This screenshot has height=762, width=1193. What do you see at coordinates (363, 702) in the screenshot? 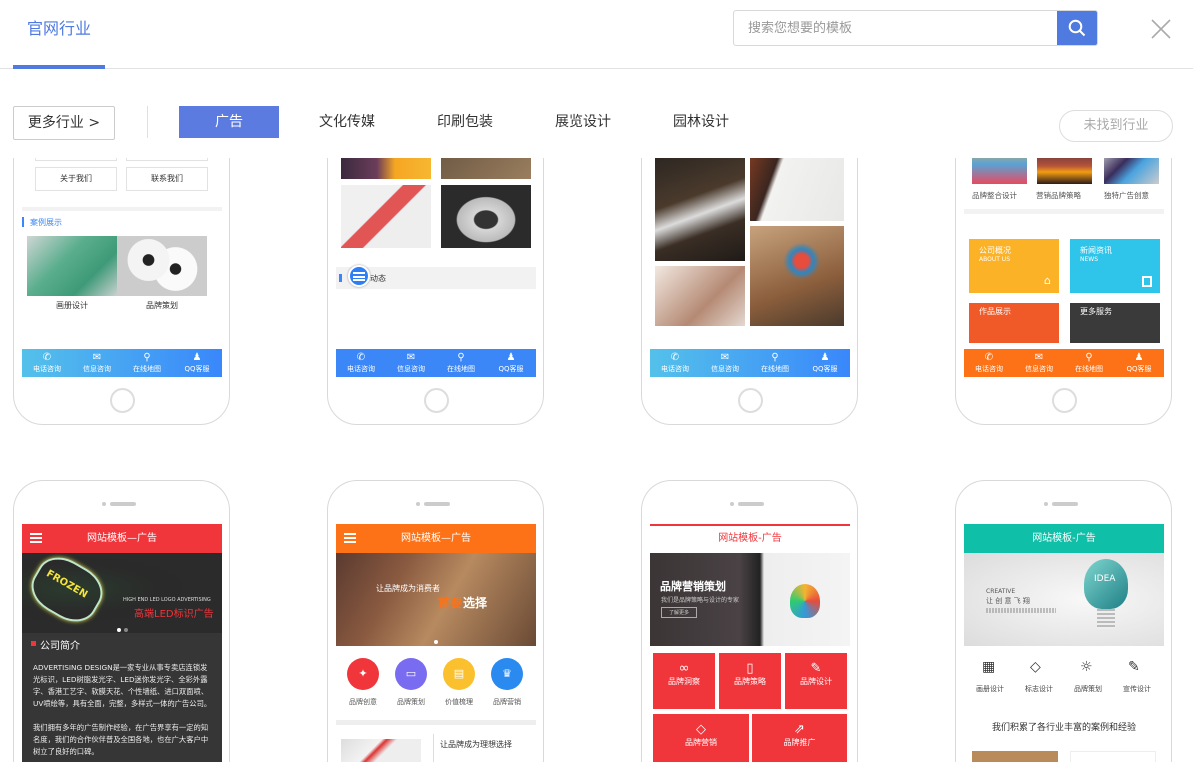
I see `icon-label: 品牌创意` at bounding box center [363, 702].